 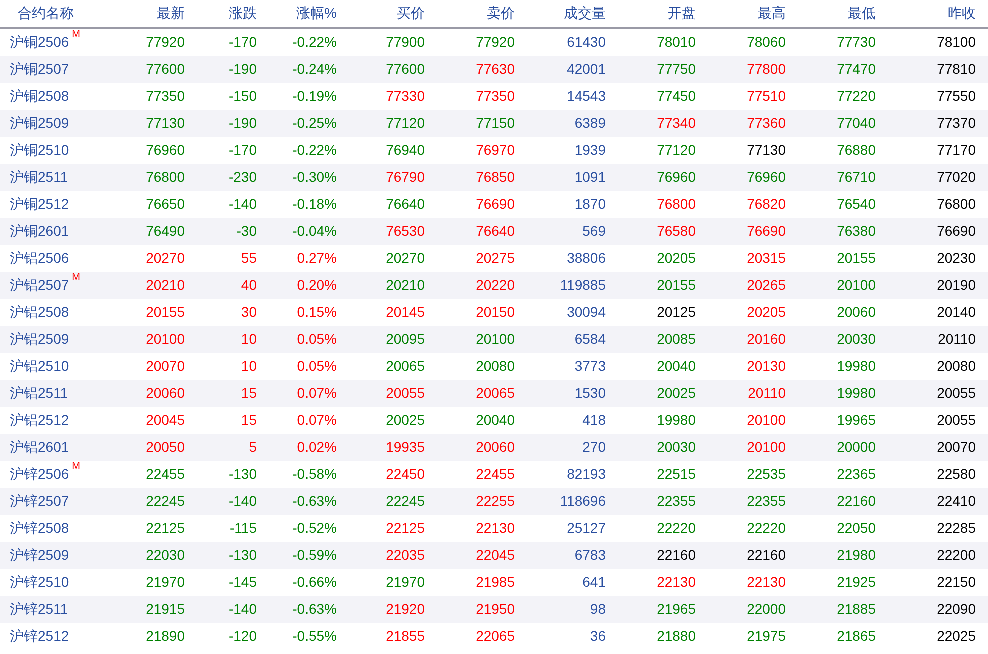 I want to click on table-cell-text: -0.04%, so click(x=314, y=231).